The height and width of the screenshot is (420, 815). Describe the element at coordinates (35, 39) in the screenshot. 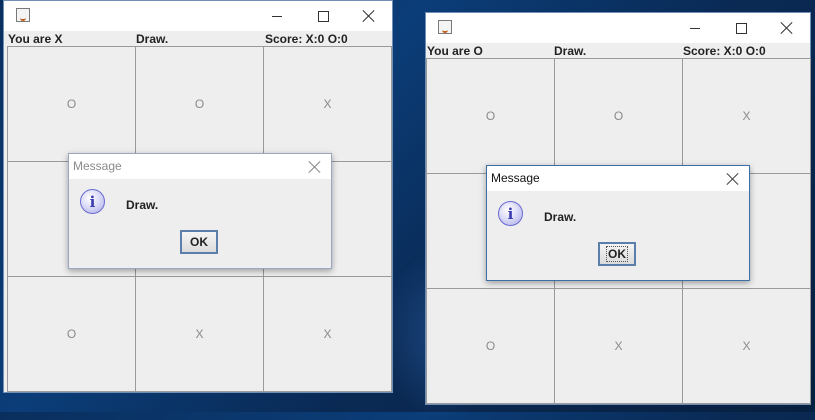

I see `player-role-label: You are X` at that location.